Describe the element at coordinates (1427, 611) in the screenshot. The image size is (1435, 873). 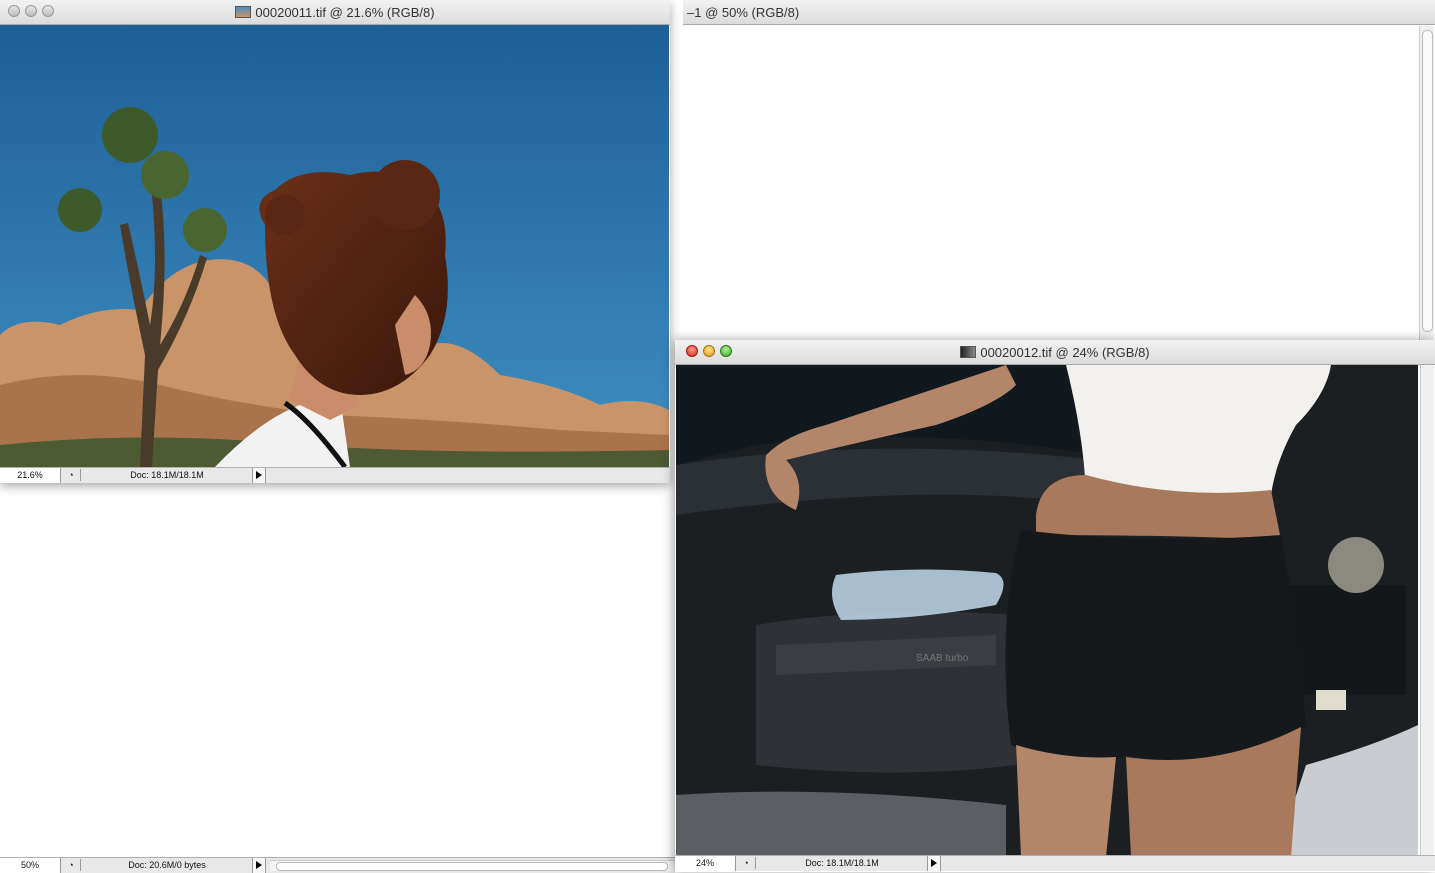
I see `vertical-scrollbar-b` at that location.